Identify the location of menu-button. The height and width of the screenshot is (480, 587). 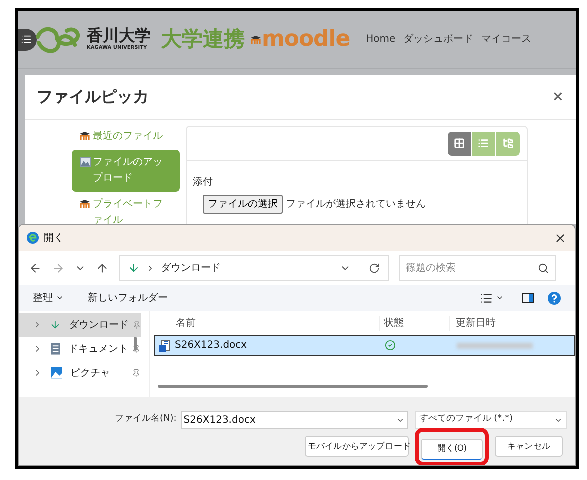
(27, 39).